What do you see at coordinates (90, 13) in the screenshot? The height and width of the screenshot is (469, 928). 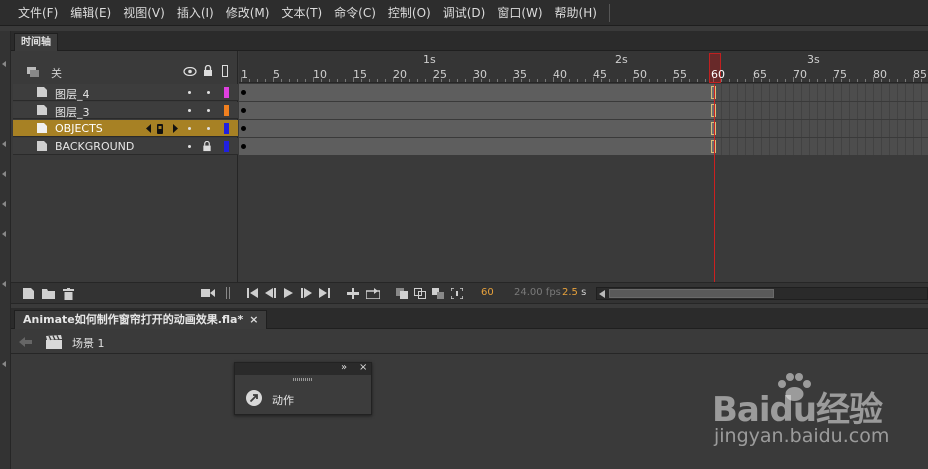 I see `menu-edit: 编辑(E)` at bounding box center [90, 13].